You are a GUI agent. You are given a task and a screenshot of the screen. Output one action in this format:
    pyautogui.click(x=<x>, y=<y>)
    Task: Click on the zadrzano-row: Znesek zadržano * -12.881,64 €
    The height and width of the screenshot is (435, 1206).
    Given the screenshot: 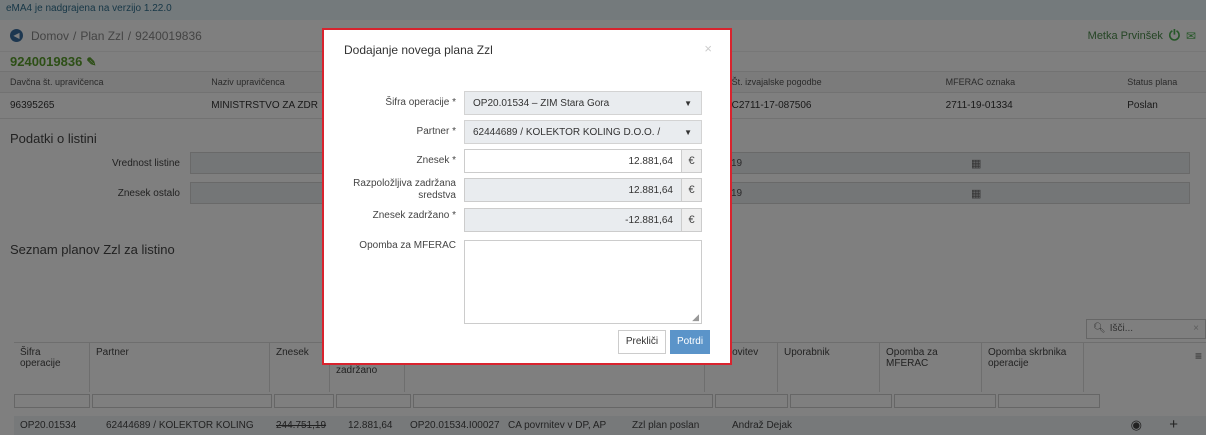 What is the action you would take?
    pyautogui.click(x=513, y=220)
    